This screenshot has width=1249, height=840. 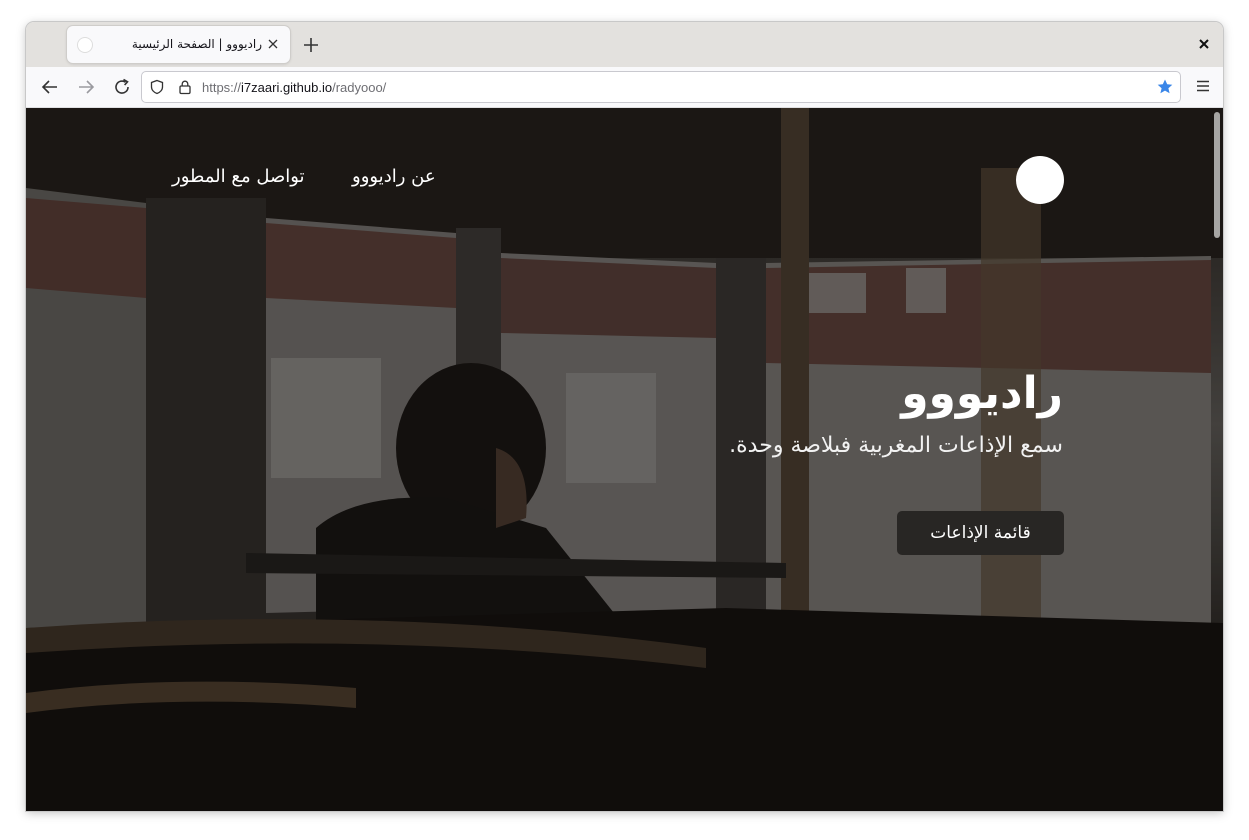 What do you see at coordinates (86, 87) in the screenshot?
I see `forward-arrow-icon` at bounding box center [86, 87].